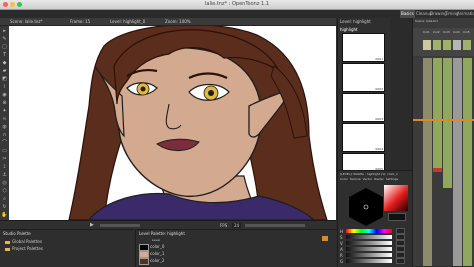 The image size is (474, 267). I want to click on tab-vector: Vector, so click(368, 179).